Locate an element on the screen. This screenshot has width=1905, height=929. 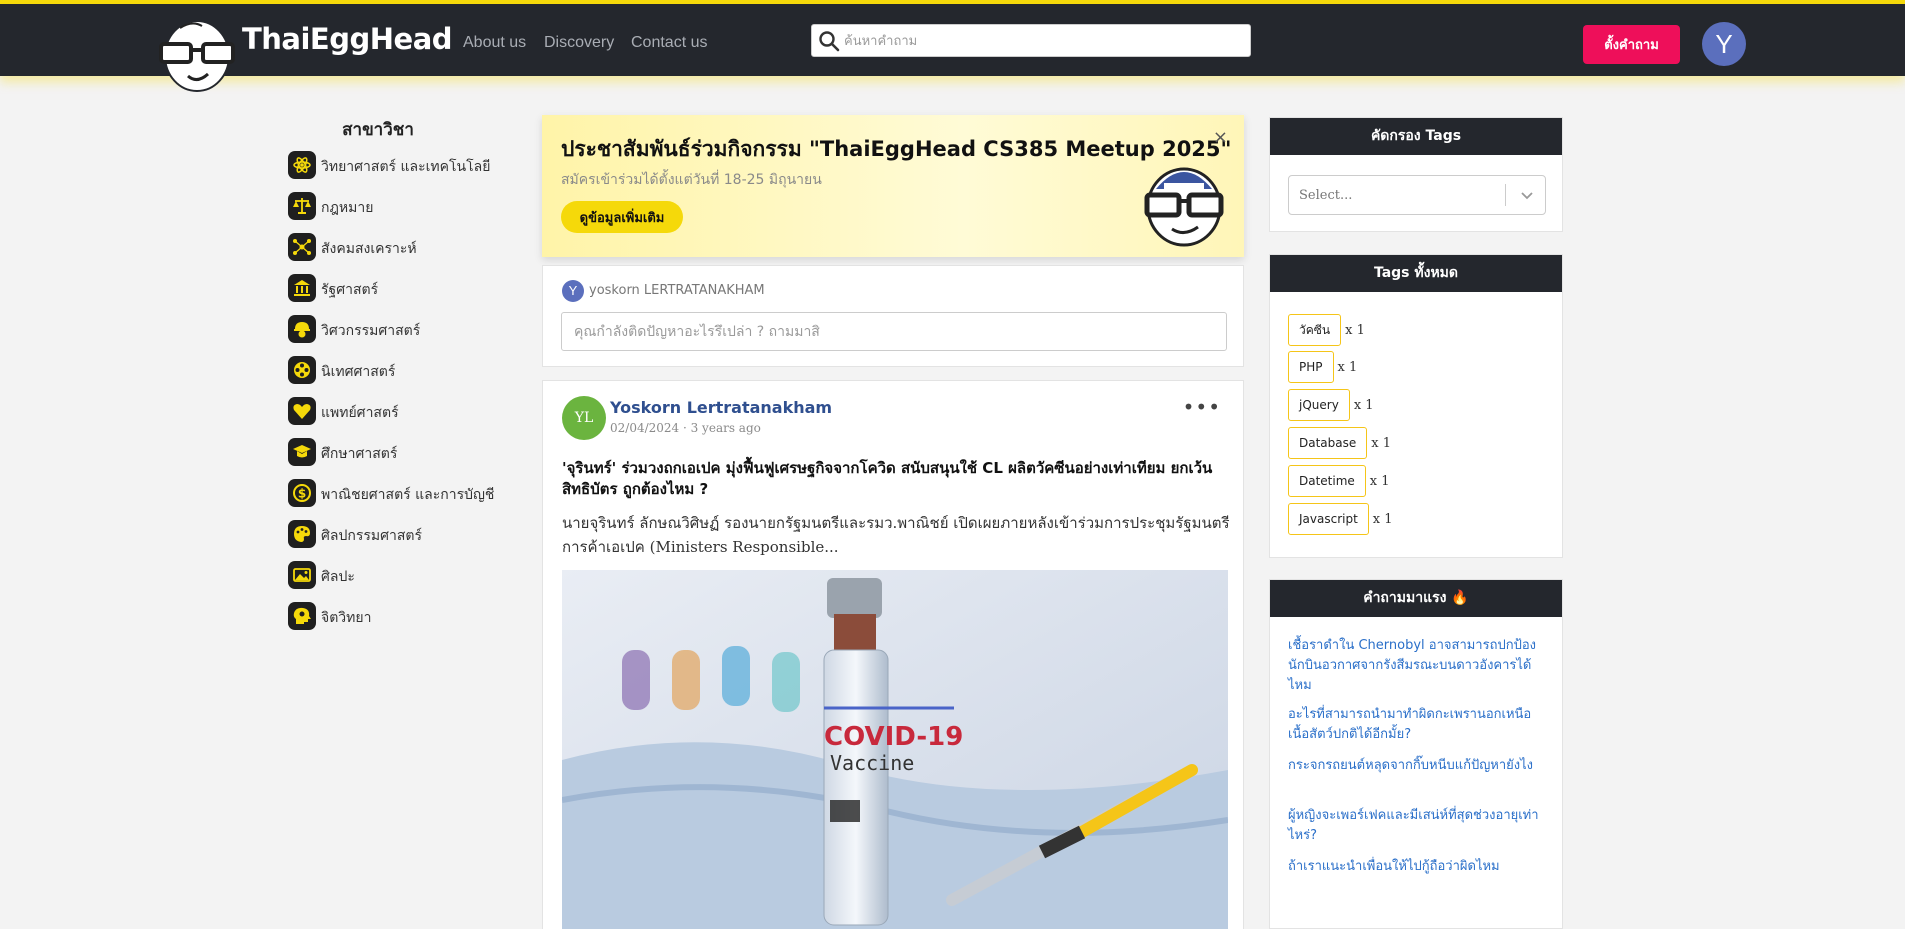
quick-ask-box: Y yoskorn LERTRATANAKHAM is located at coordinates (893, 316).